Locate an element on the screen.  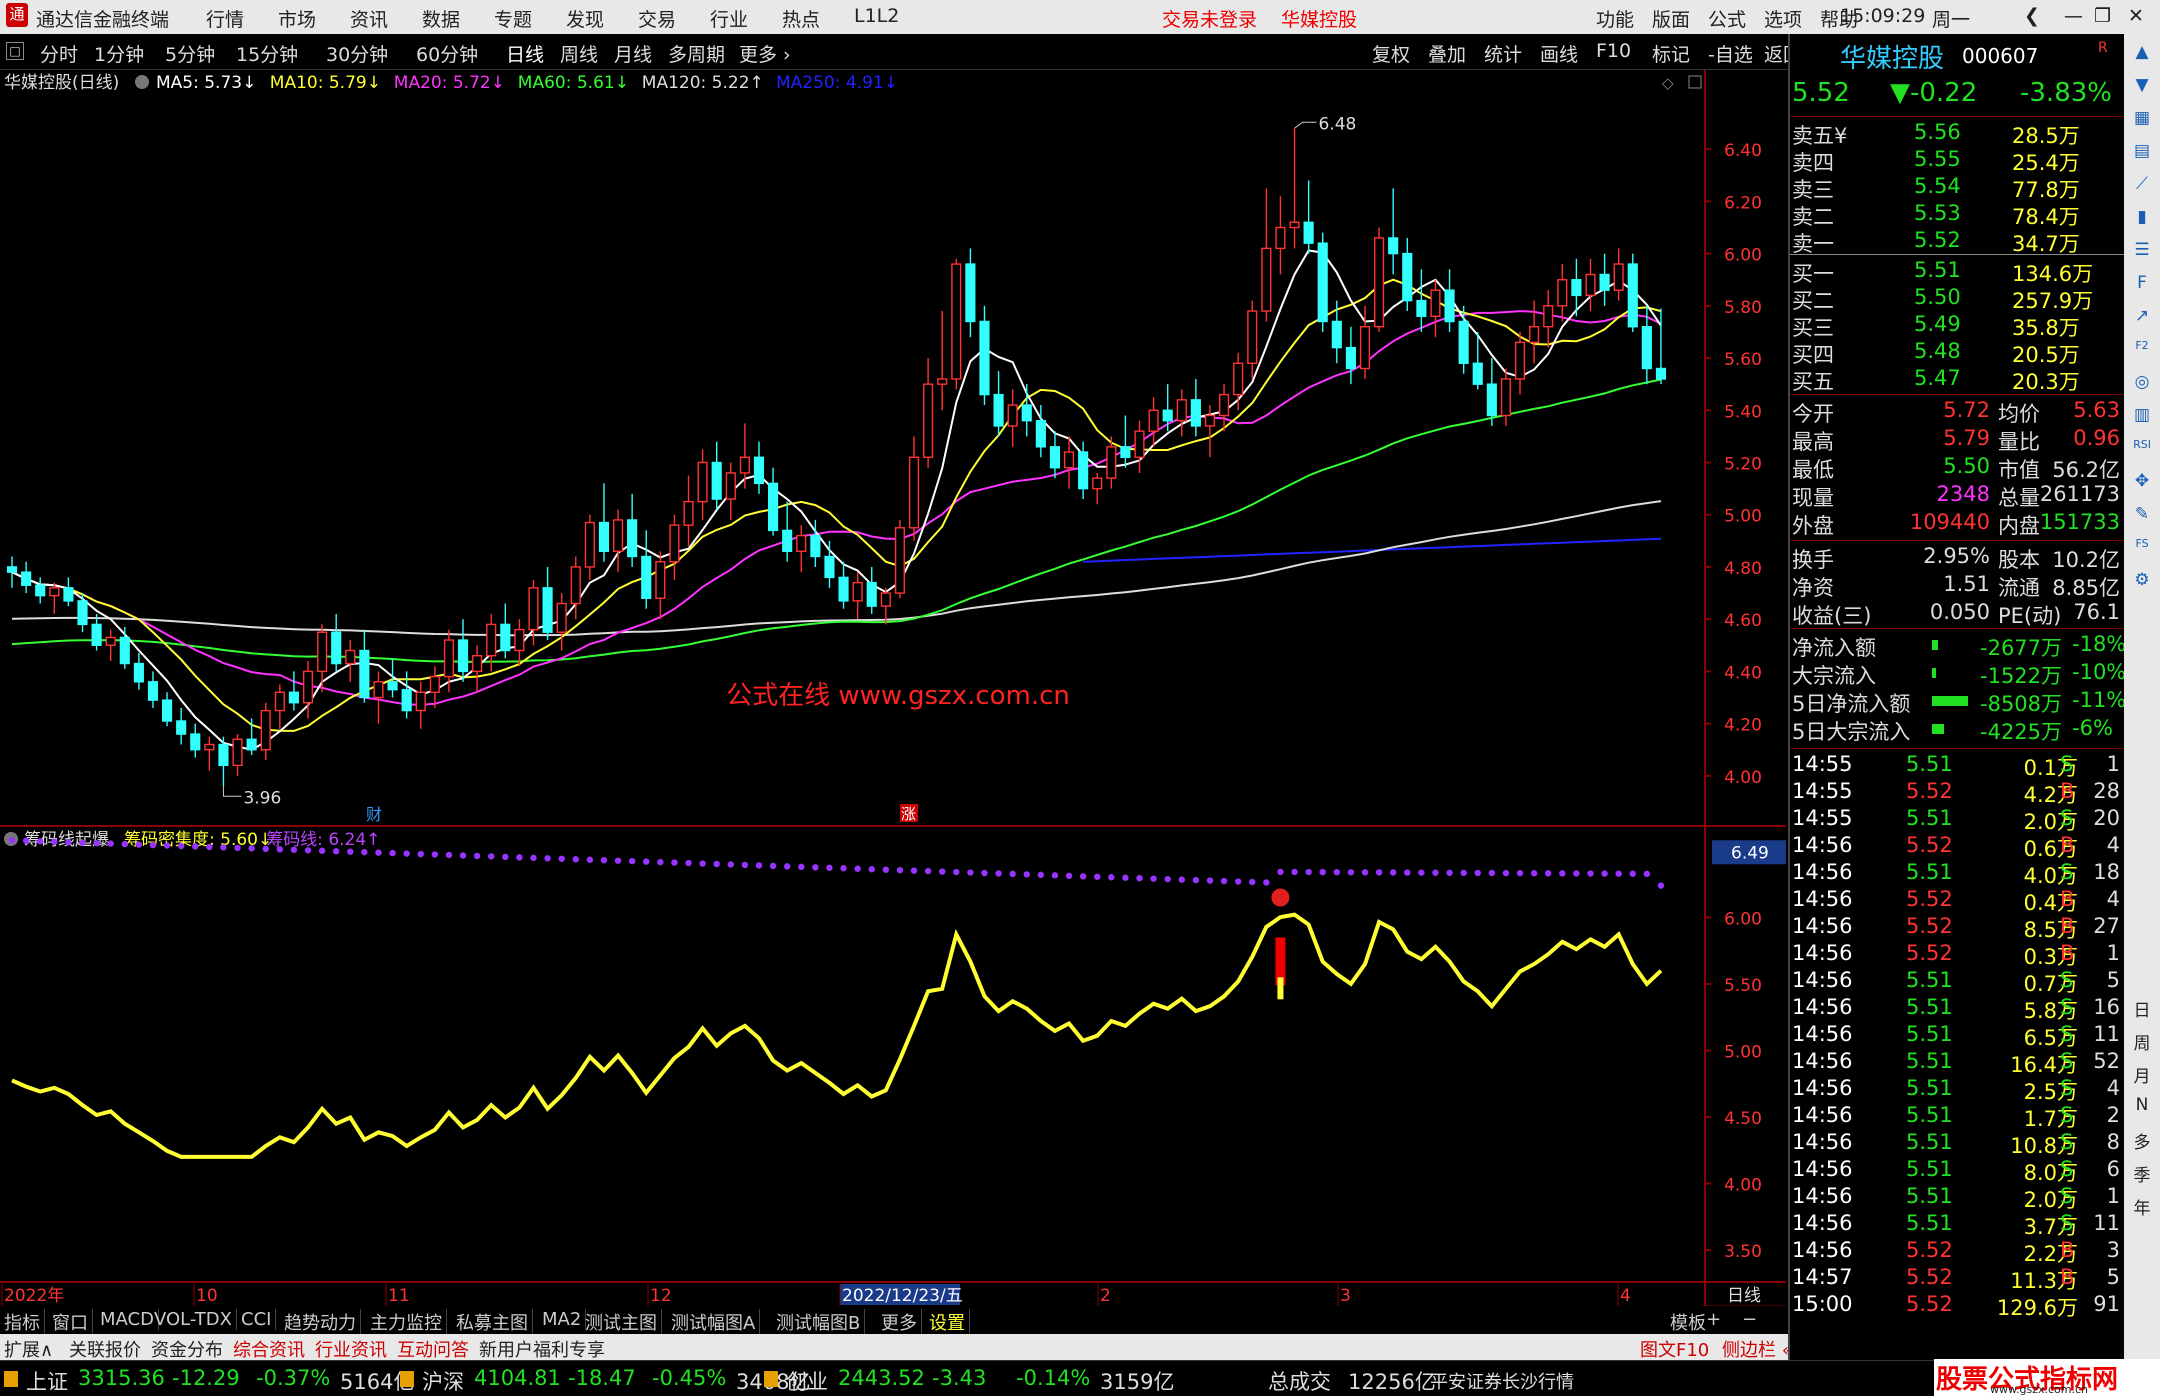
restore-icon: ❐ is located at coordinates (2102, 16).